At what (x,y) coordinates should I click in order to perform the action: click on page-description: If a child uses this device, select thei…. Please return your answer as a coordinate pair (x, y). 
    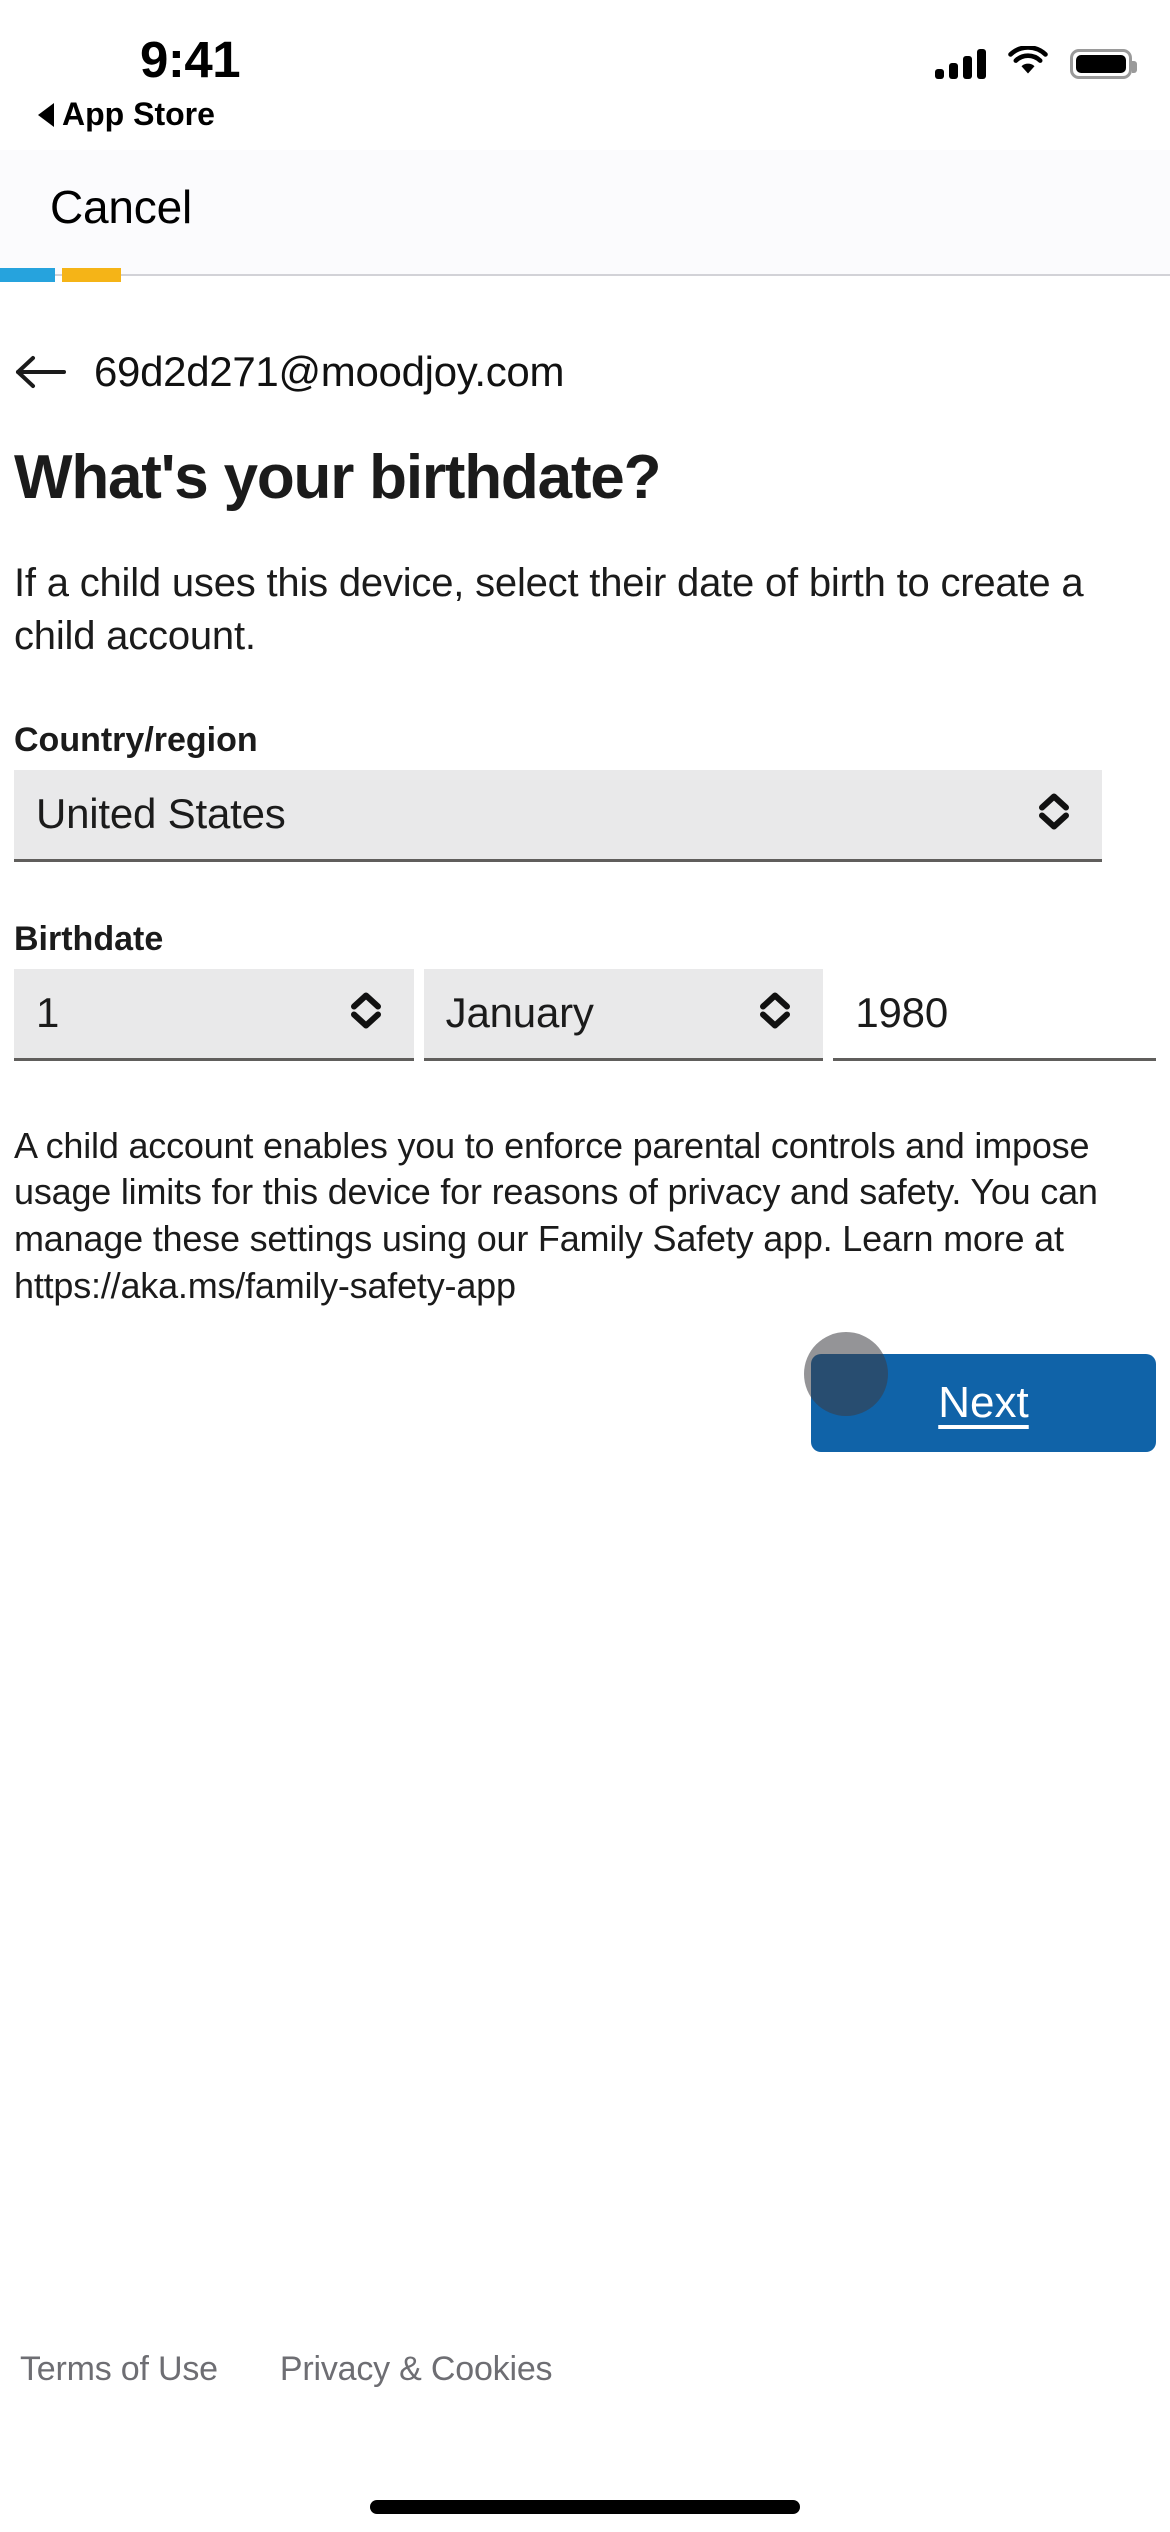
    Looking at the image, I should click on (549, 609).